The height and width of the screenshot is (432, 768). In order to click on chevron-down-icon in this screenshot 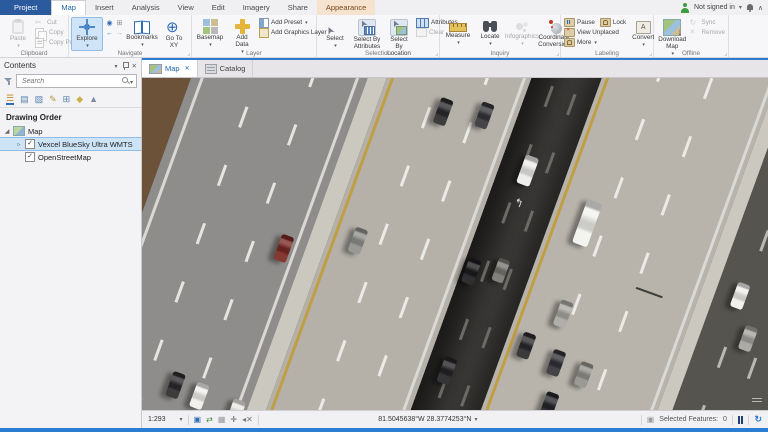, I will do `click(740, 7)`.